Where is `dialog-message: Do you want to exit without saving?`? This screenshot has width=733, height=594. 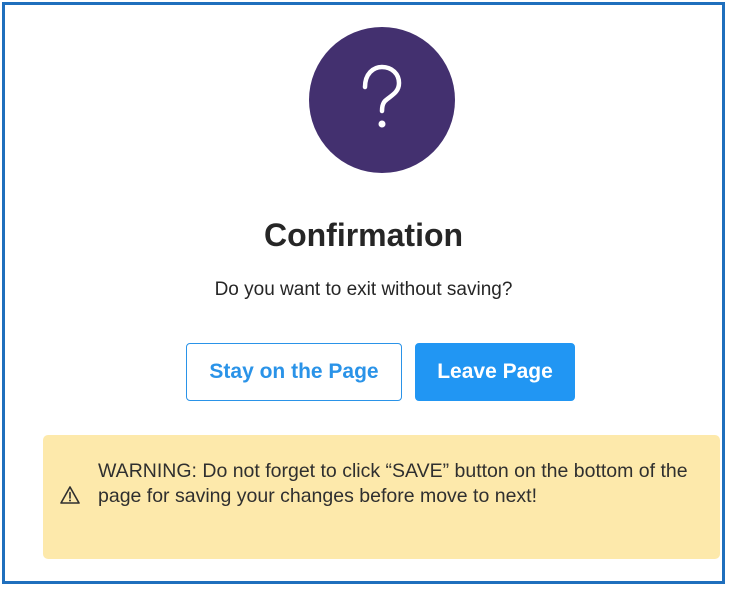
dialog-message: Do you want to exit without saving? is located at coordinates (363, 289).